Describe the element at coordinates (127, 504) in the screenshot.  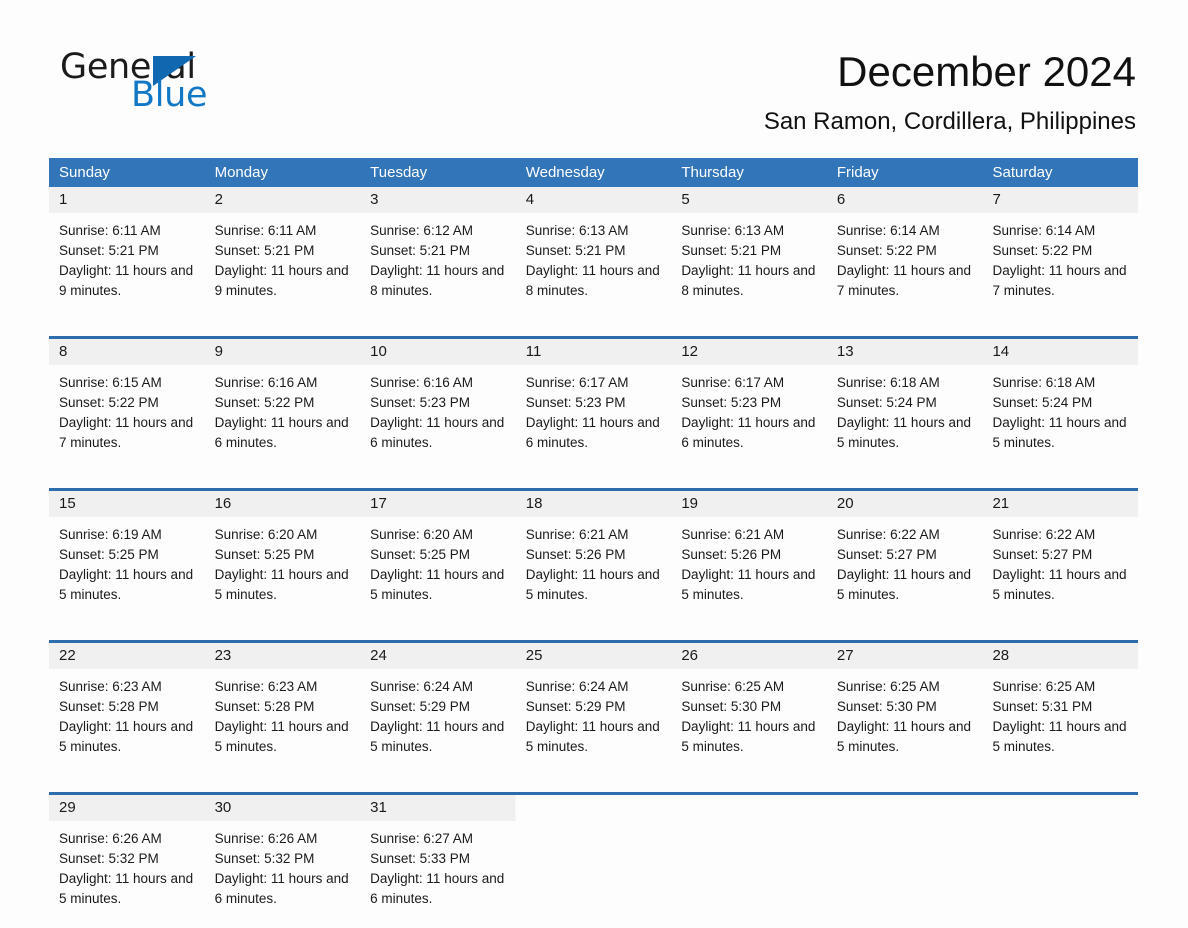
I see `day-number: 15` at that location.